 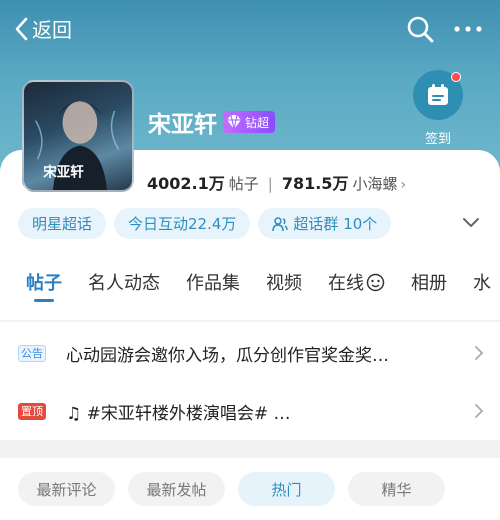 I want to click on badge-label: 钻超, so click(x=257, y=122).